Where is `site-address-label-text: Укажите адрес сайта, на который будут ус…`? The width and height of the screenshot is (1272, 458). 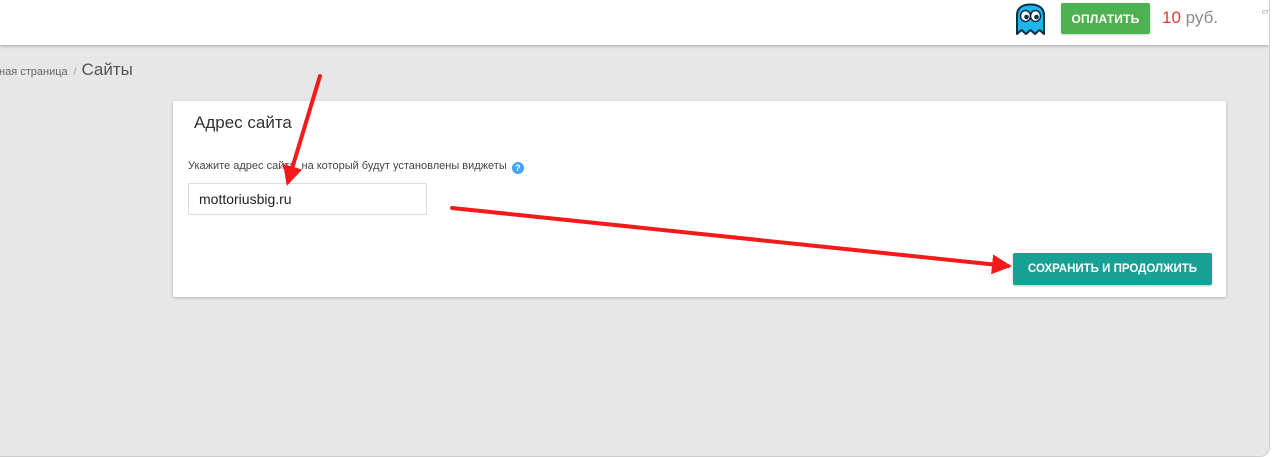 site-address-label-text: Укажите адрес сайта, на который будут ус… is located at coordinates (347, 166).